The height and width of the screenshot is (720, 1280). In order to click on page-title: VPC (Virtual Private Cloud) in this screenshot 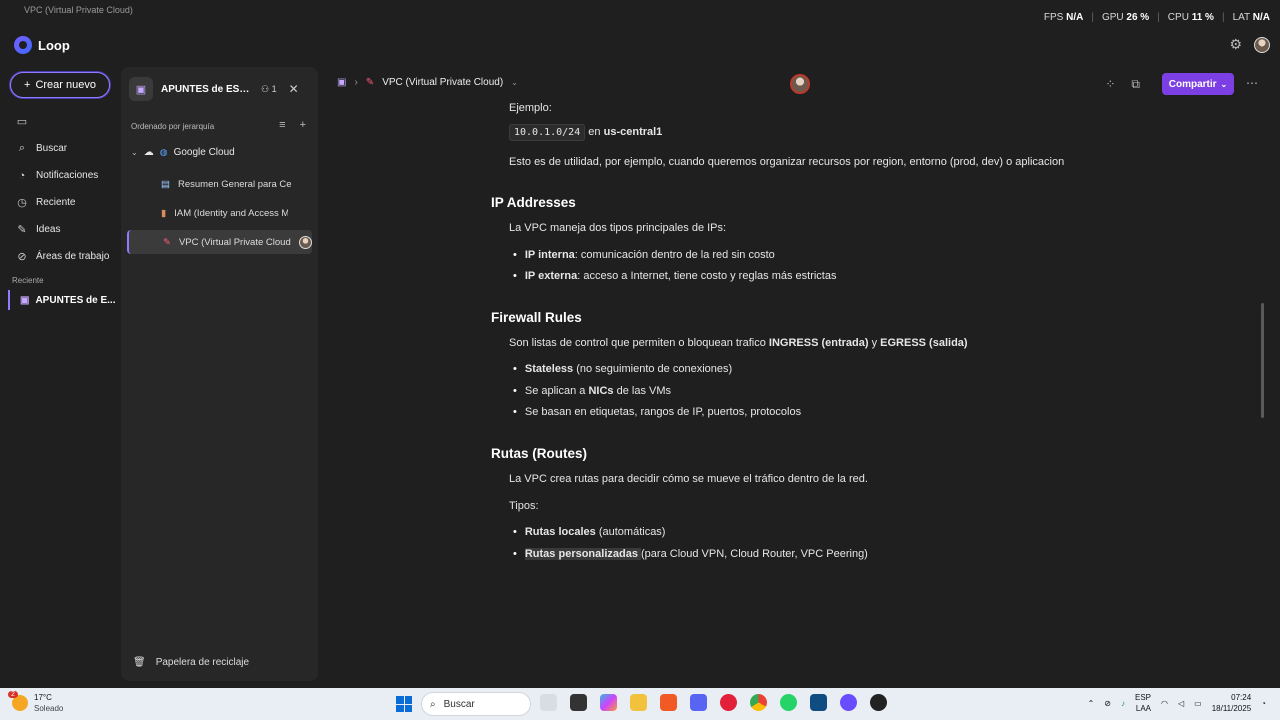, I will do `click(442, 82)`.